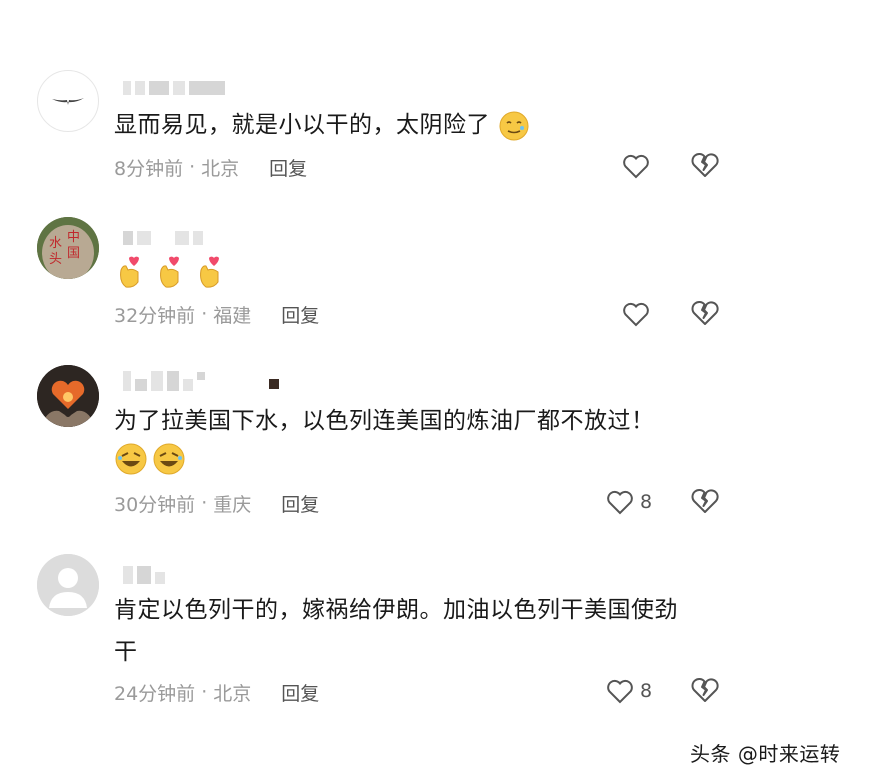  I want to click on comment-time: 32分钟前, so click(155, 315).